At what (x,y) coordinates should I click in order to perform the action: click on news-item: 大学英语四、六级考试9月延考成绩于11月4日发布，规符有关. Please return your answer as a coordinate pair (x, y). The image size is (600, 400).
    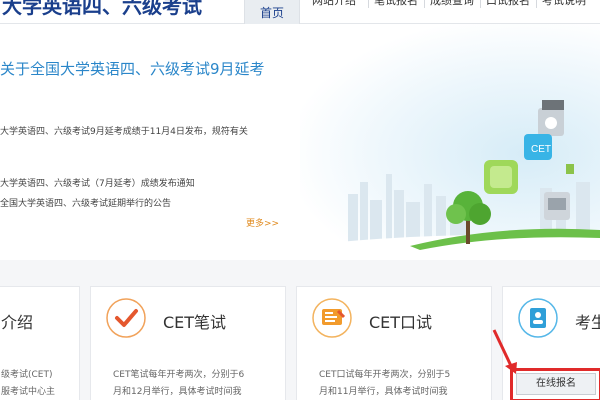
    Looking at the image, I should click on (124, 130).